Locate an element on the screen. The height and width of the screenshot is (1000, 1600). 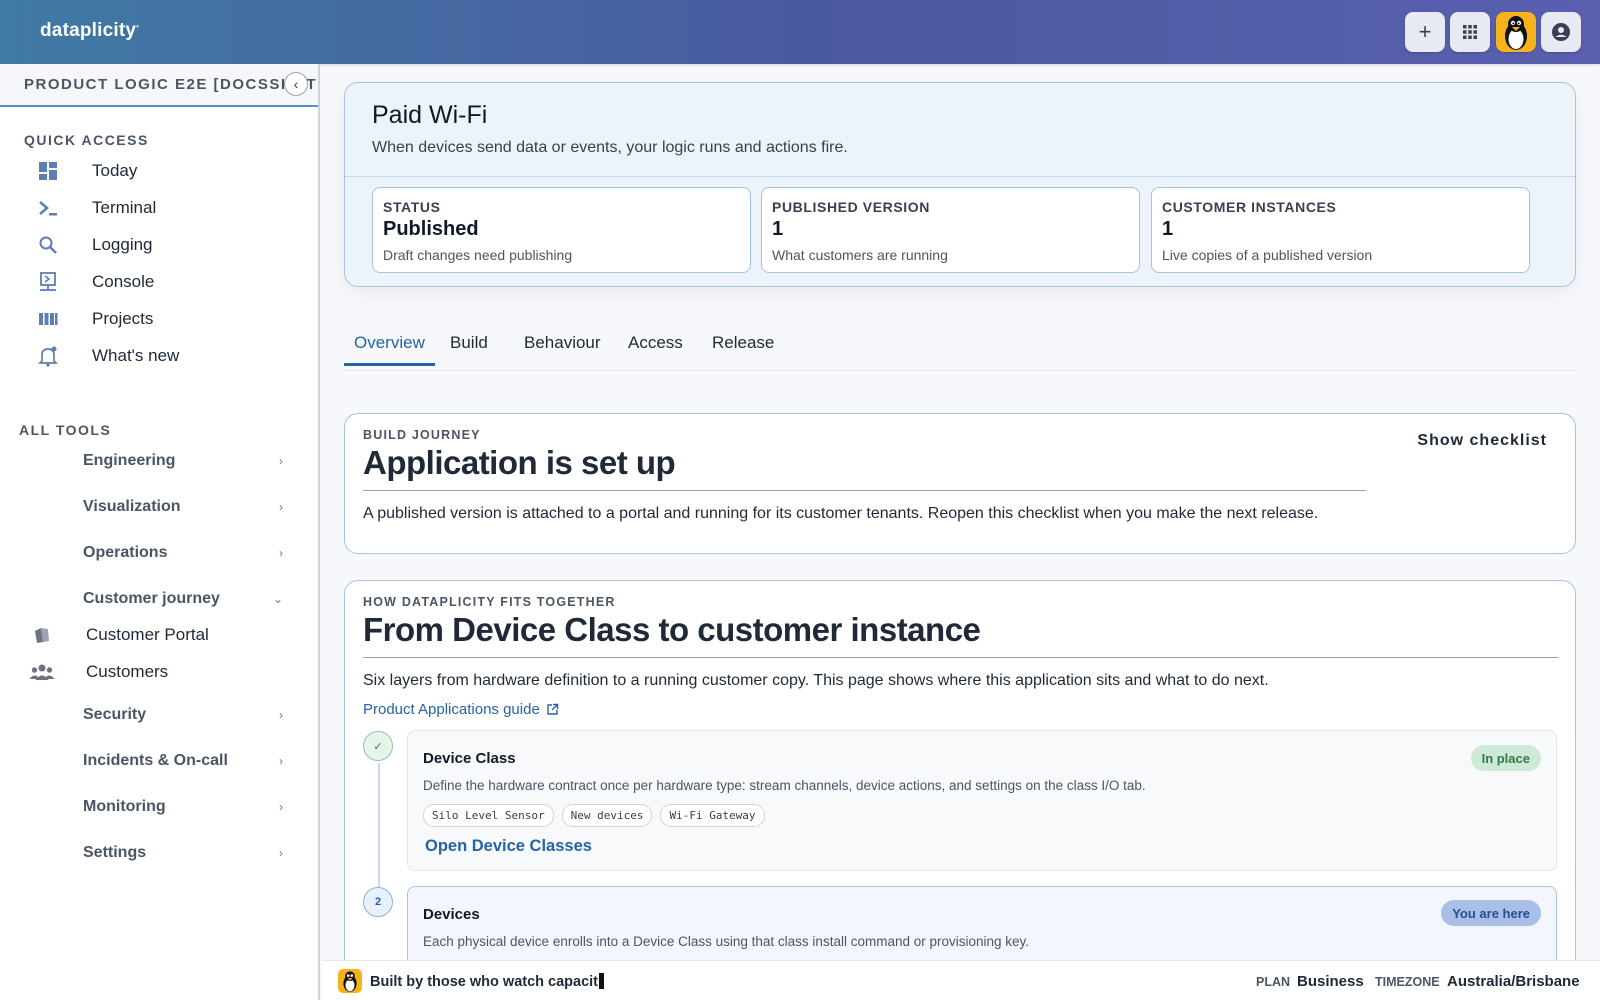
external-link-icon is located at coordinates (552, 709).